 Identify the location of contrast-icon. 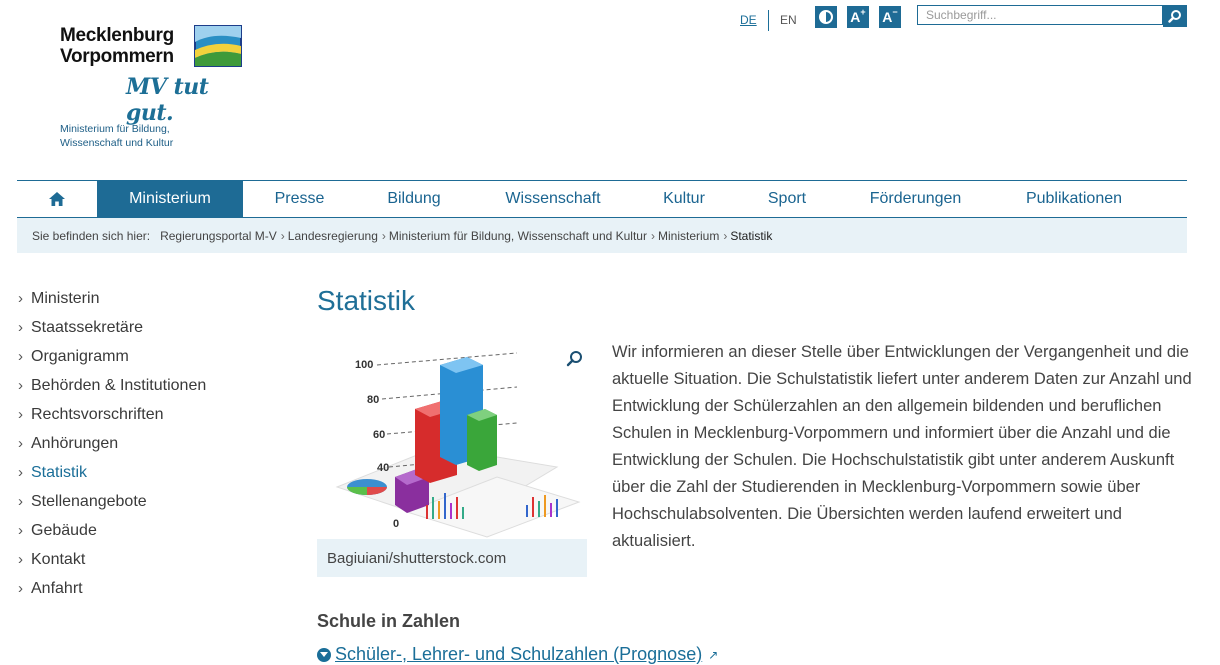
(826, 17).